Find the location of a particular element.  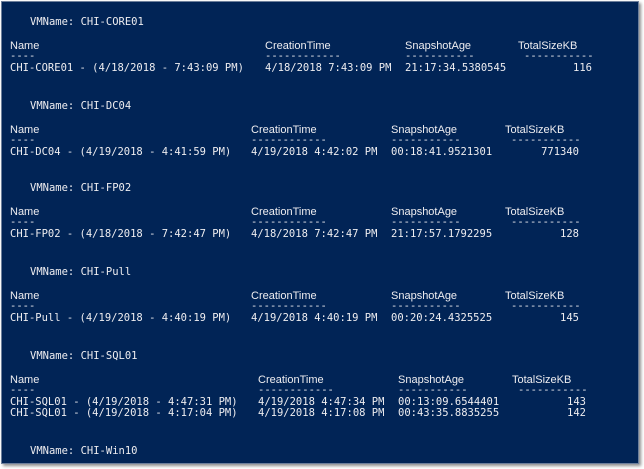

snapshot-creationtime: 4/18/2018 7:42:47 PM is located at coordinates (314, 234).